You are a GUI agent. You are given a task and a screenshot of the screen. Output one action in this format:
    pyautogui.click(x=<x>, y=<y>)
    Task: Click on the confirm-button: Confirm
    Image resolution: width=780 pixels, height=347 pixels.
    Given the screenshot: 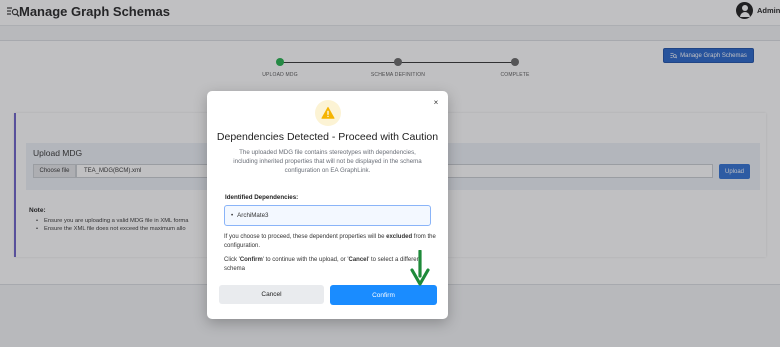 What is the action you would take?
    pyautogui.click(x=383, y=295)
    